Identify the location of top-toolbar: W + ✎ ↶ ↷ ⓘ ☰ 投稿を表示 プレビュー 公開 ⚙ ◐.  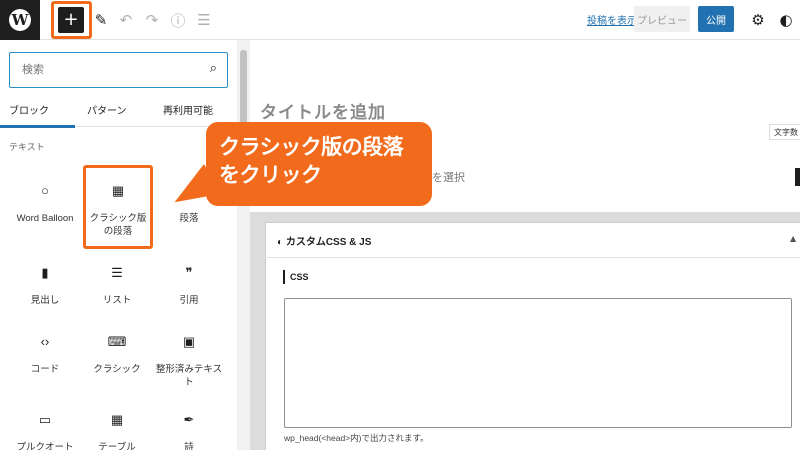
(400, 20).